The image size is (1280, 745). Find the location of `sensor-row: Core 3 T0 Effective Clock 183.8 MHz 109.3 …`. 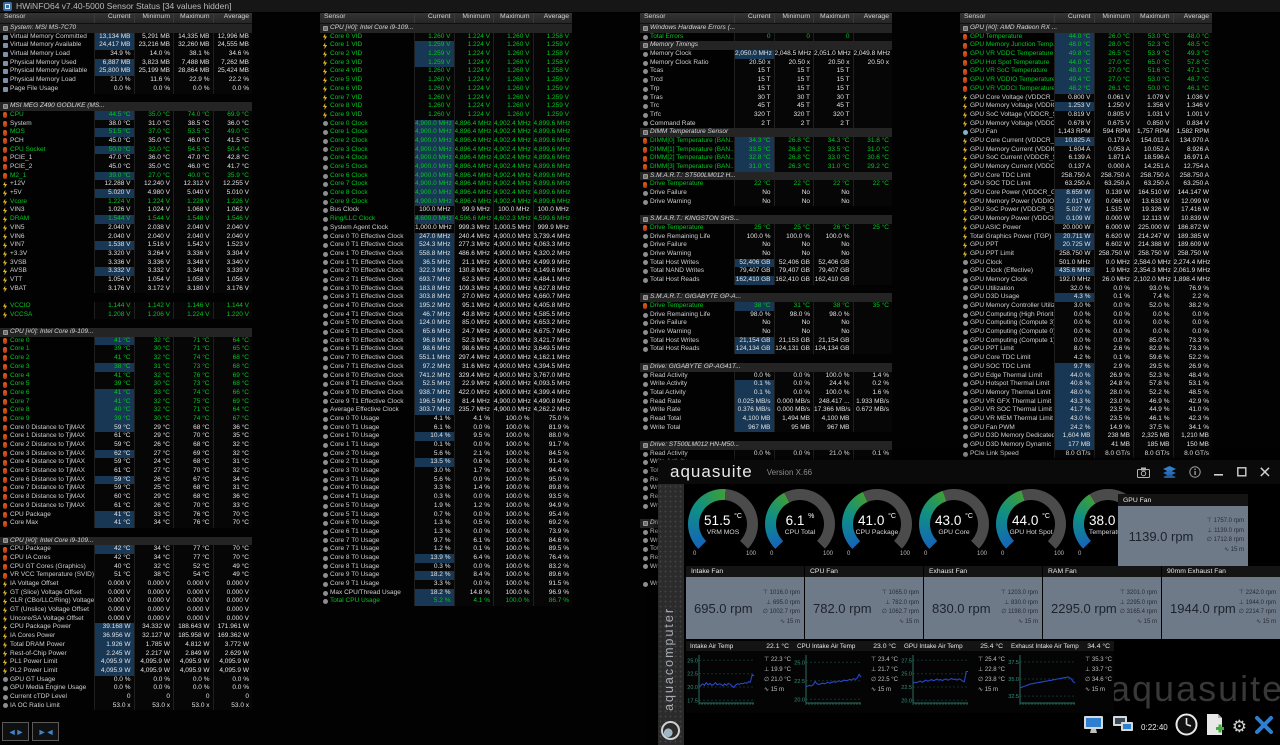

sensor-row: Core 3 T0 Effective Clock 183.8 MHz 109.3 … is located at coordinates (446, 289).